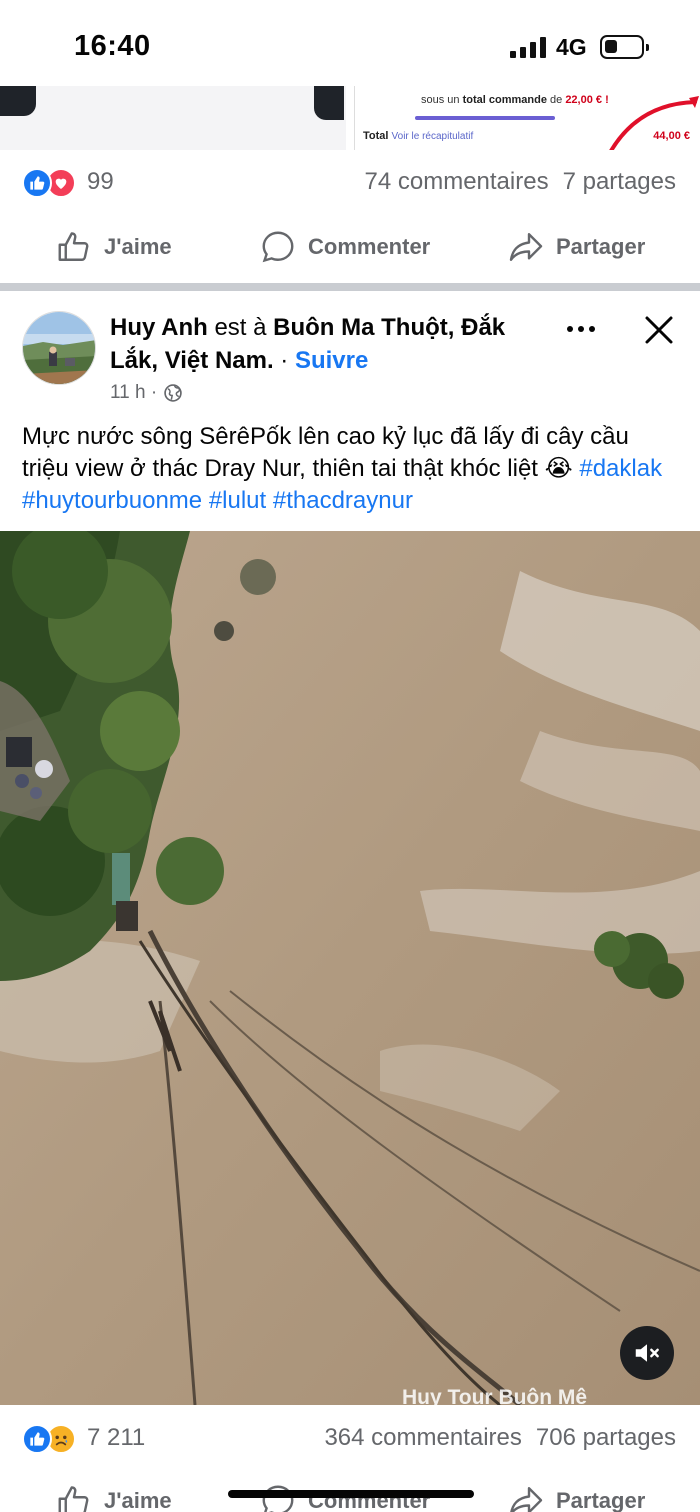 The width and height of the screenshot is (700, 1512). I want to click on more-icon, so click(570, 329).